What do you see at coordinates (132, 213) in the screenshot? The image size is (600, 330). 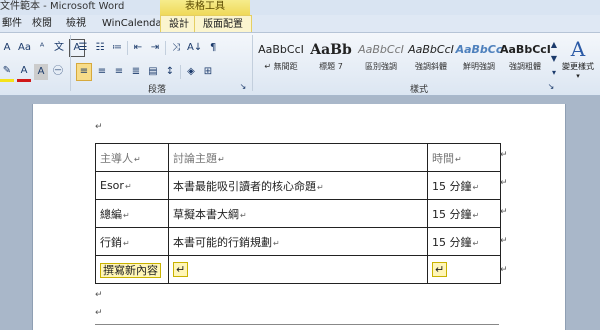 I see `table-cell: 總編↵` at bounding box center [132, 213].